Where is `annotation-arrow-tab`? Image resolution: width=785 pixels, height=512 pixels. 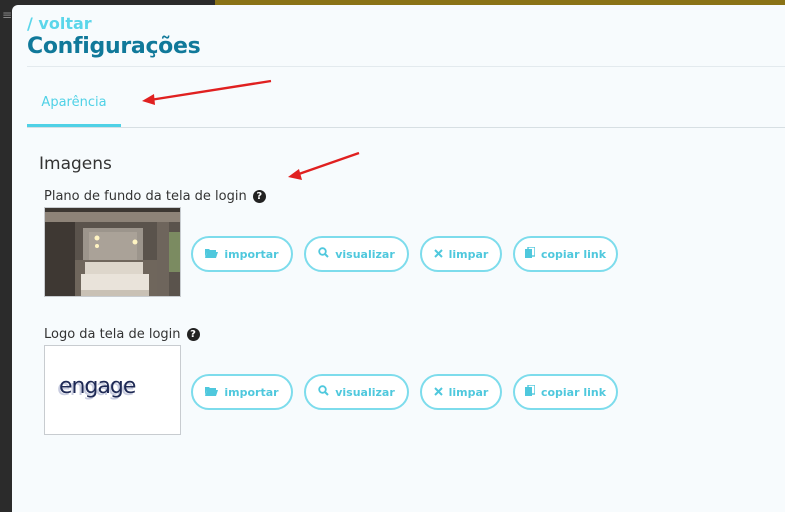 annotation-arrow-tab is located at coordinates (207, 92).